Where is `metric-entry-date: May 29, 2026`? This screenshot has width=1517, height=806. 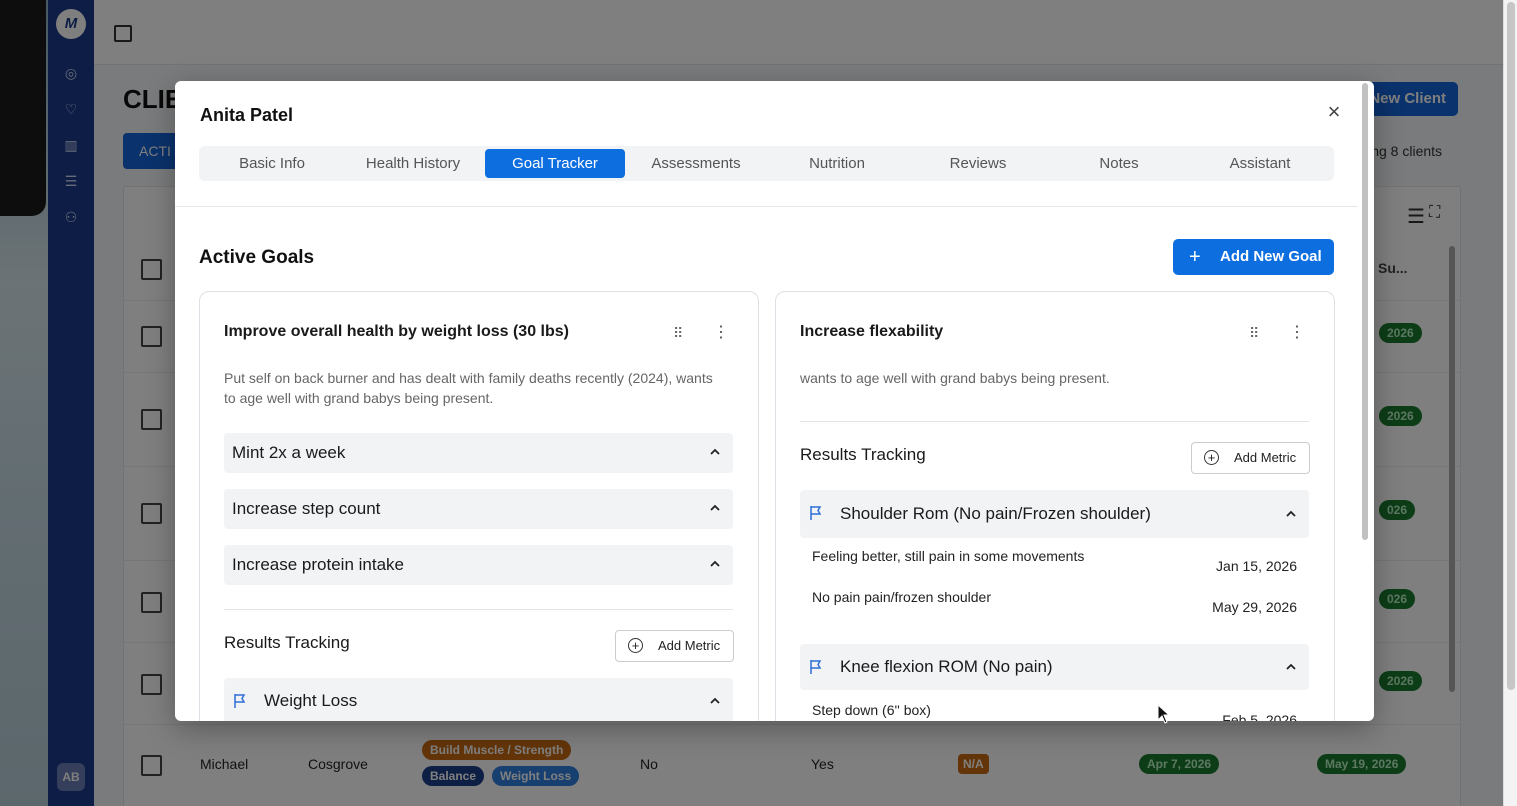 metric-entry-date: May 29, 2026 is located at coordinates (1254, 607).